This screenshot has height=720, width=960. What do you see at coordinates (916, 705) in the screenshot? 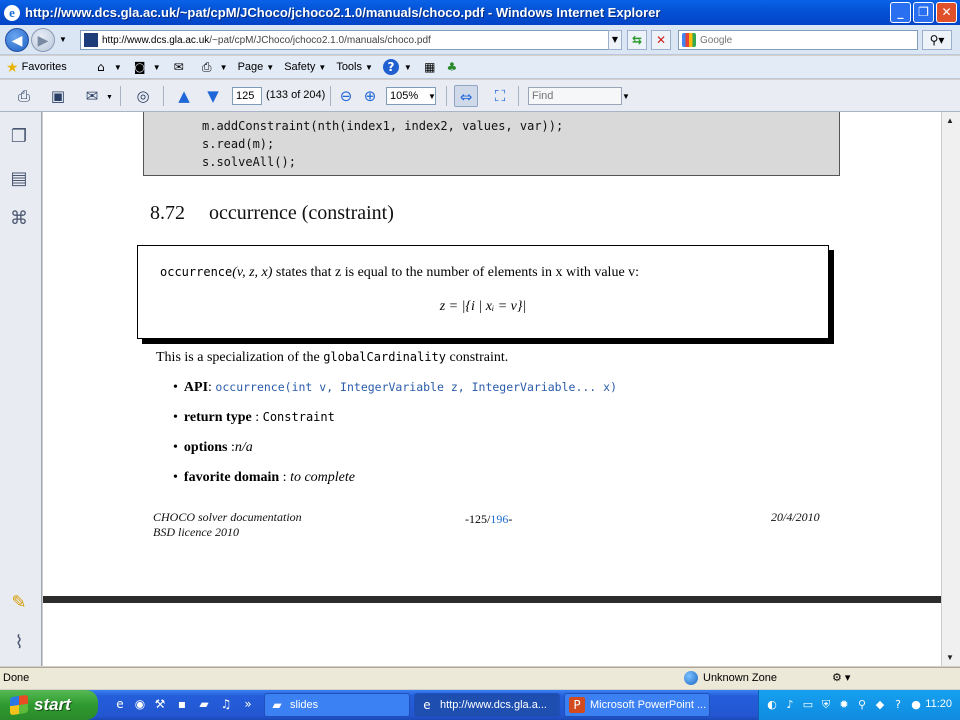
I see `tray-app-icon: ●` at bounding box center [916, 705].